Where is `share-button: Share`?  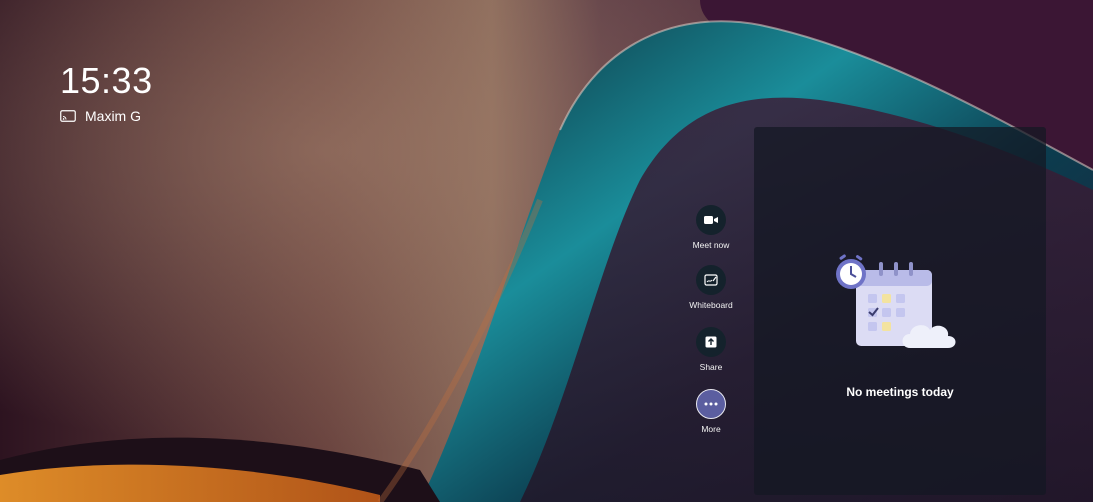
share-button: Share is located at coordinates (711, 349).